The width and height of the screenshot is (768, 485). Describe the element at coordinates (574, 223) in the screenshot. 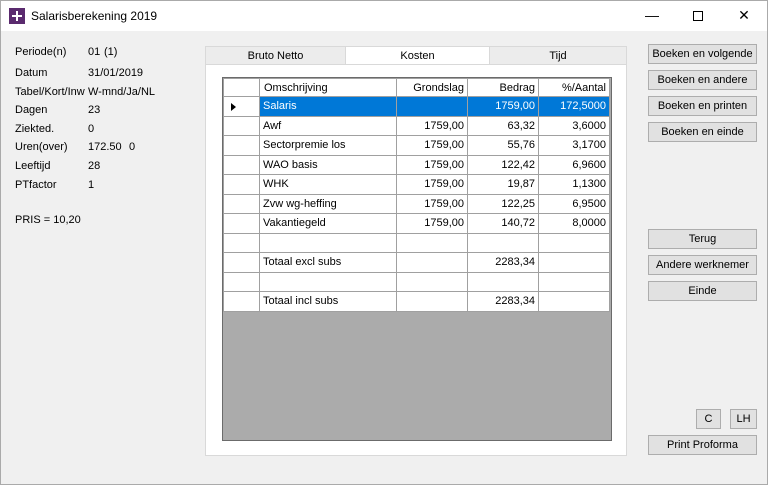

I see `cell-aantal: 8,0000` at that location.